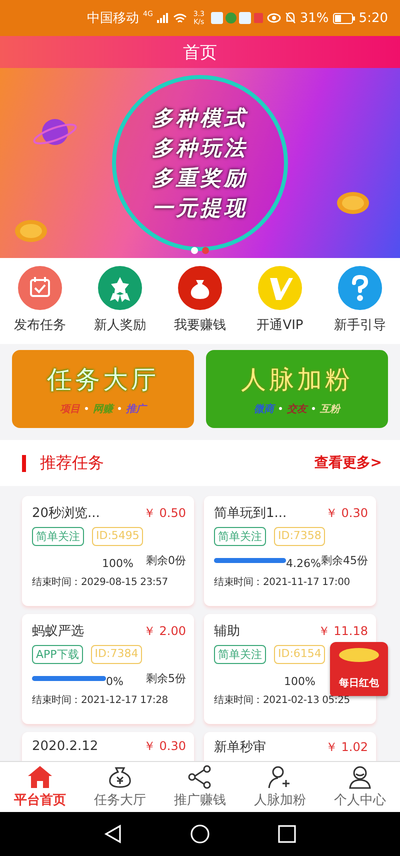  What do you see at coordinates (240, 747) in the screenshot?
I see `task-title: 新单秒审` at bounding box center [240, 747].